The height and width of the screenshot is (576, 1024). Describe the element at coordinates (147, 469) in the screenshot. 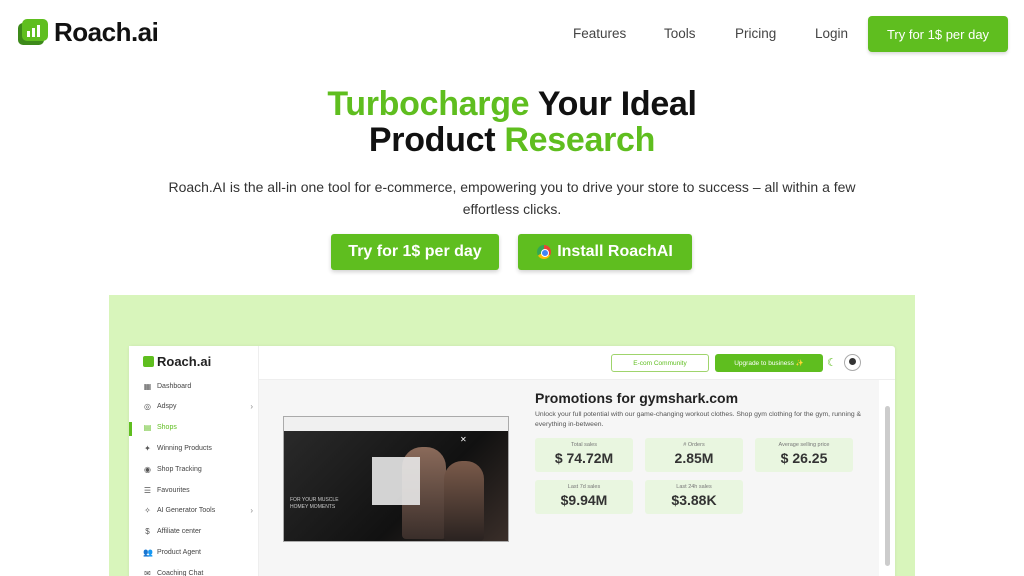

I see `target-icon: ◉` at that location.